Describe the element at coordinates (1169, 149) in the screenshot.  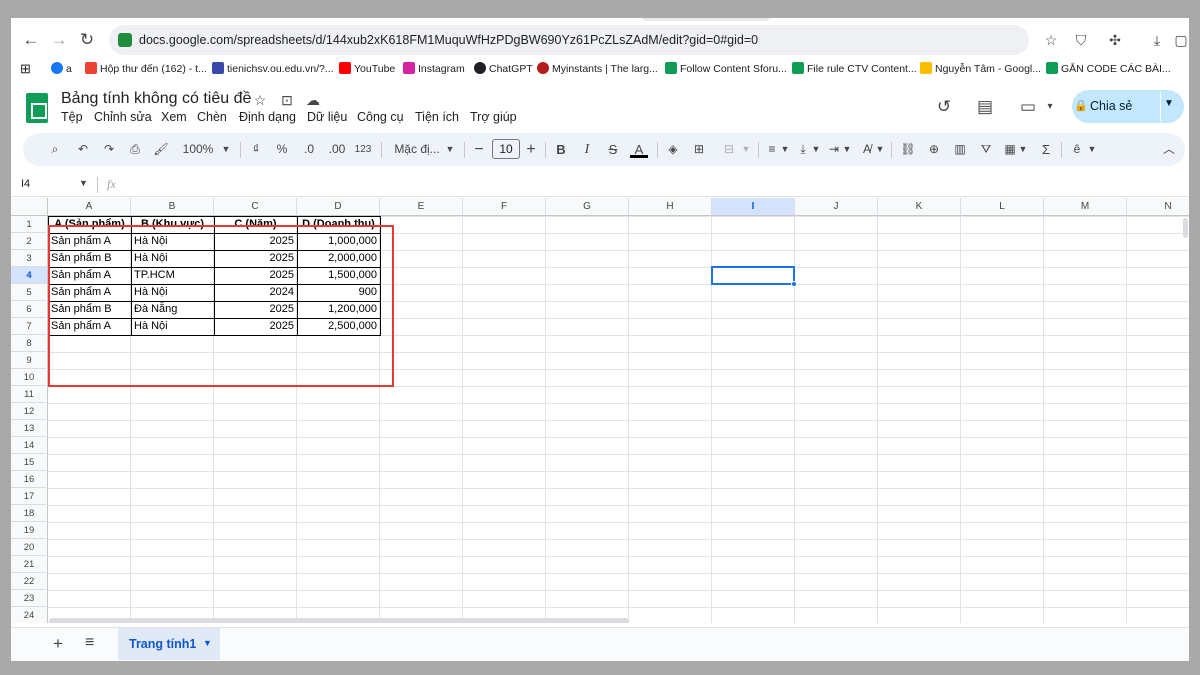
I see `collapse-toolbar-icon: ︿` at that location.